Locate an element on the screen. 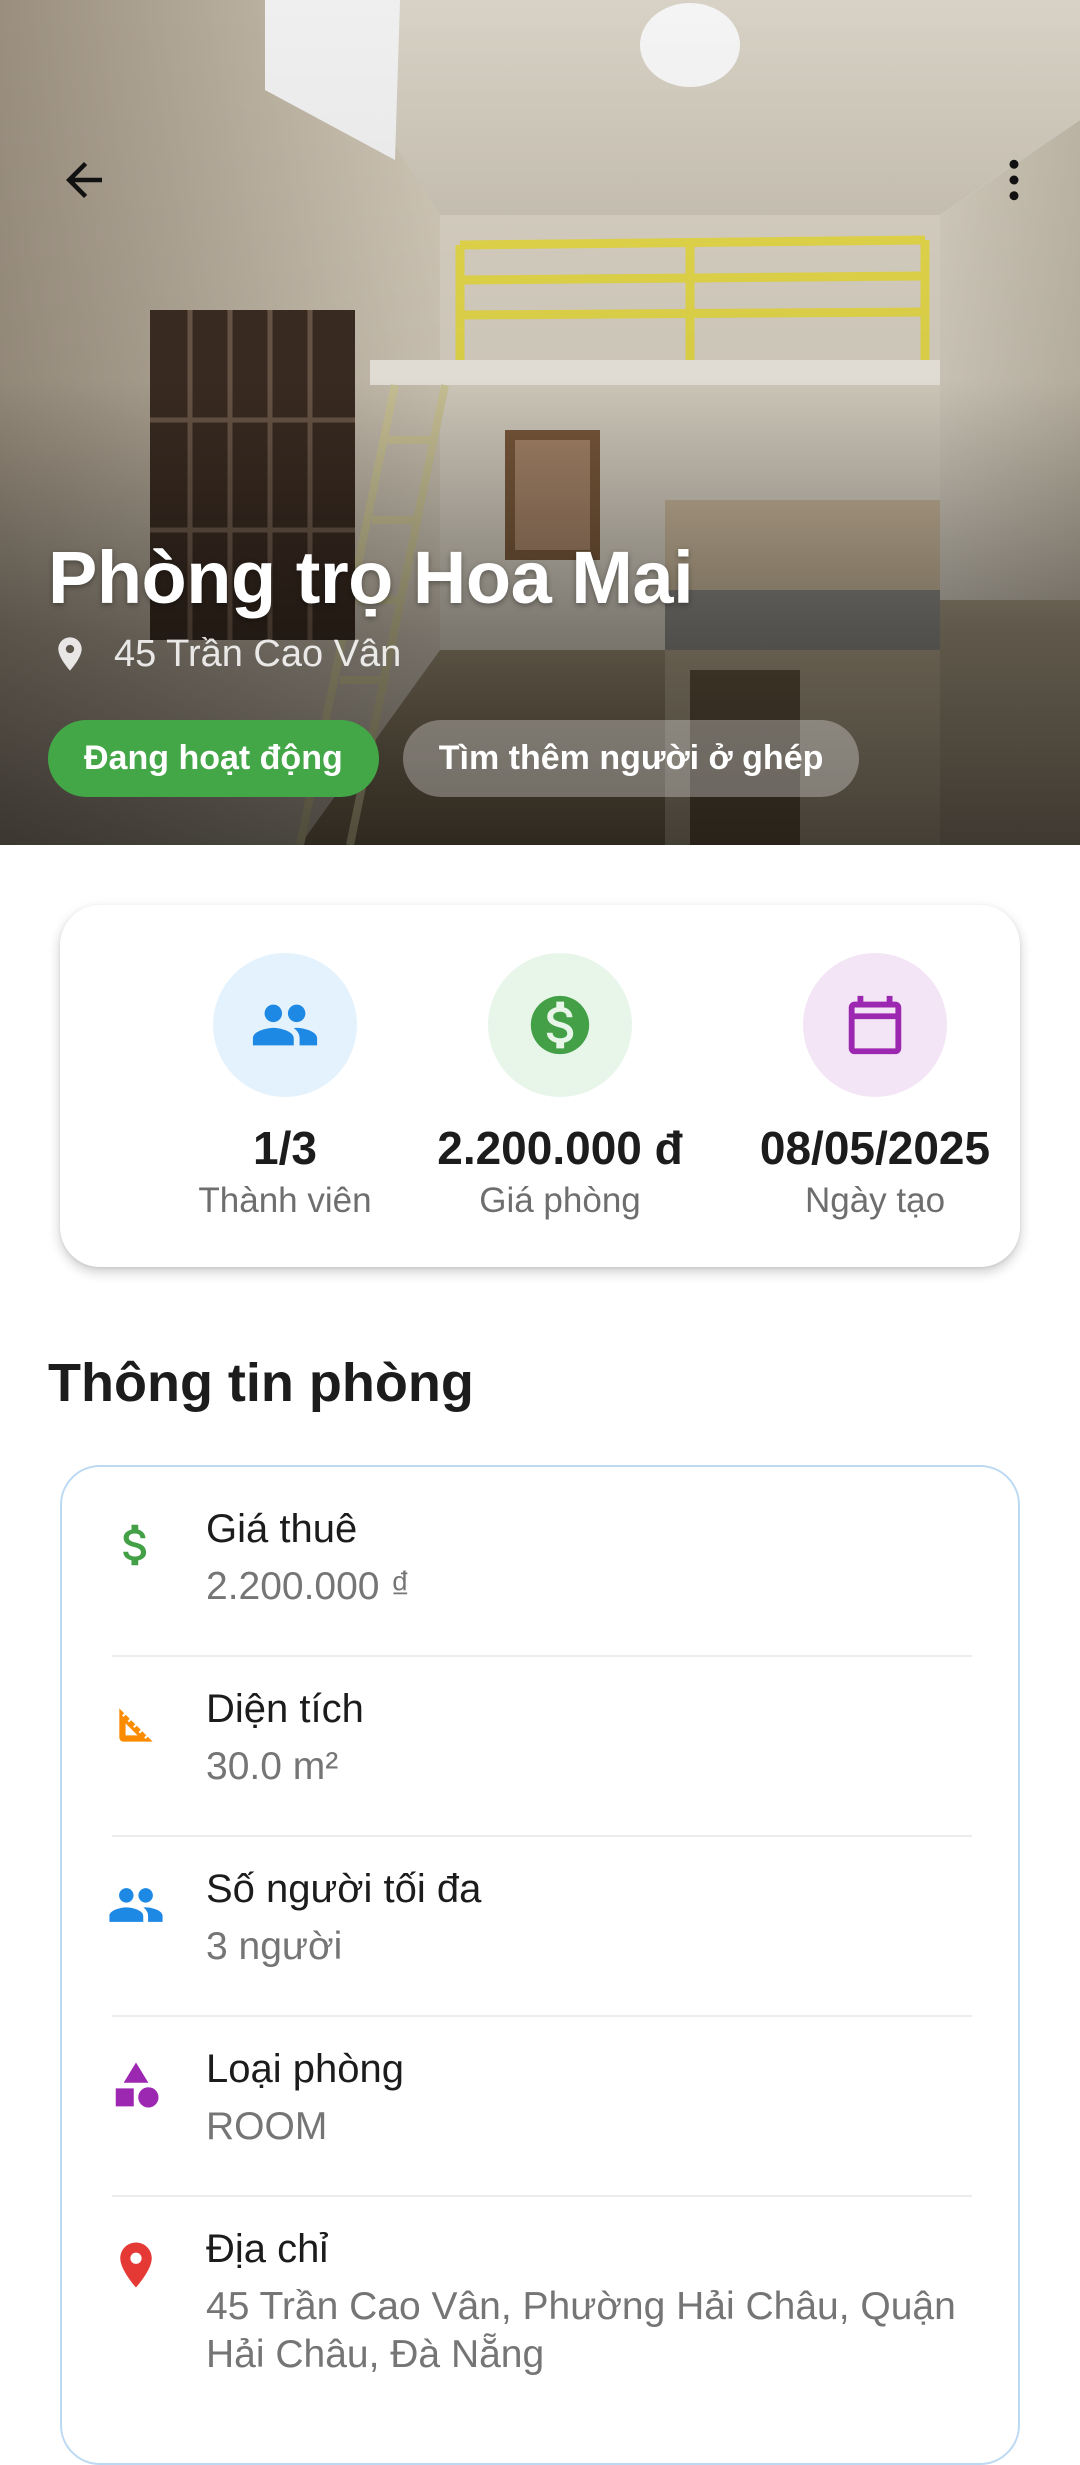 The image size is (1080, 2465). room-title: Phòng trọ Hoa Mai is located at coordinates (371, 577).